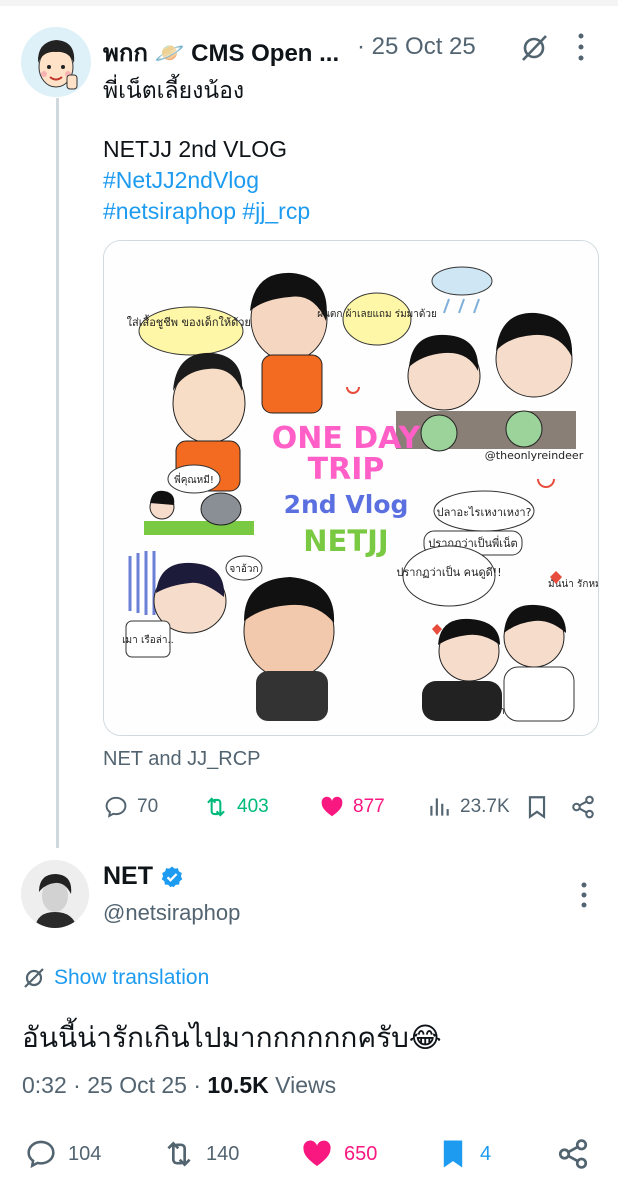 The image size is (618, 1199). I want to click on bubble-text: พี่คุณหมี!, so click(194, 479).